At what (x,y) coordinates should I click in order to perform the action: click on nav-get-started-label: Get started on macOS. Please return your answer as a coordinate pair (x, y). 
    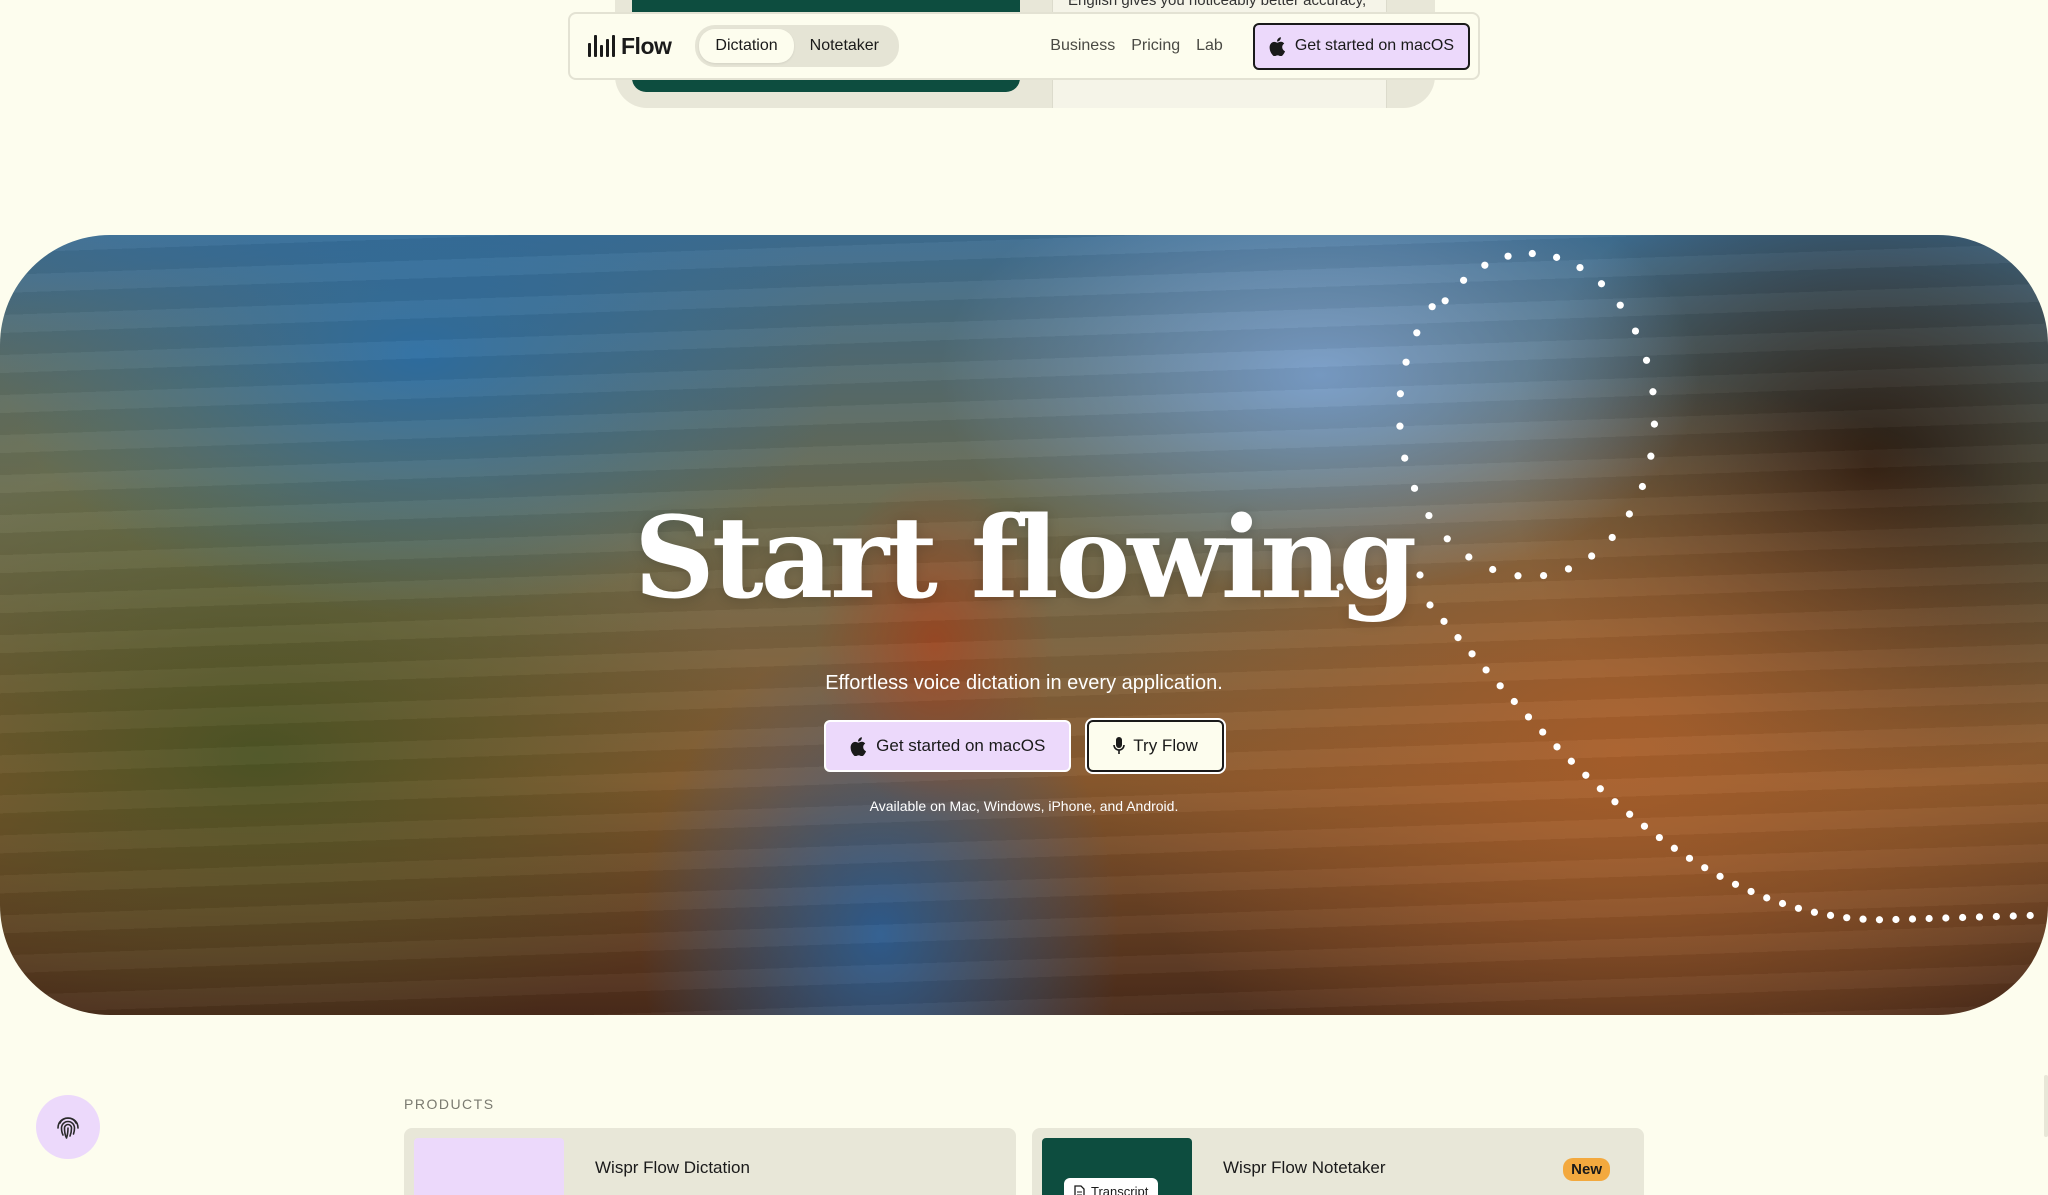
    Looking at the image, I should click on (1374, 45).